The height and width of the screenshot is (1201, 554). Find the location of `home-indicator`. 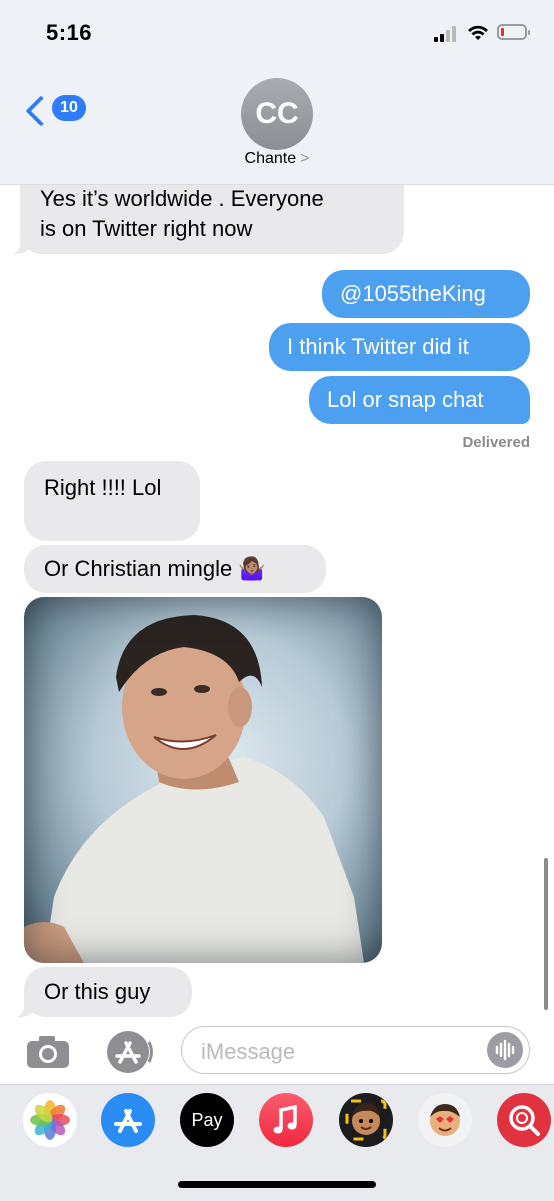

home-indicator is located at coordinates (277, 1184).